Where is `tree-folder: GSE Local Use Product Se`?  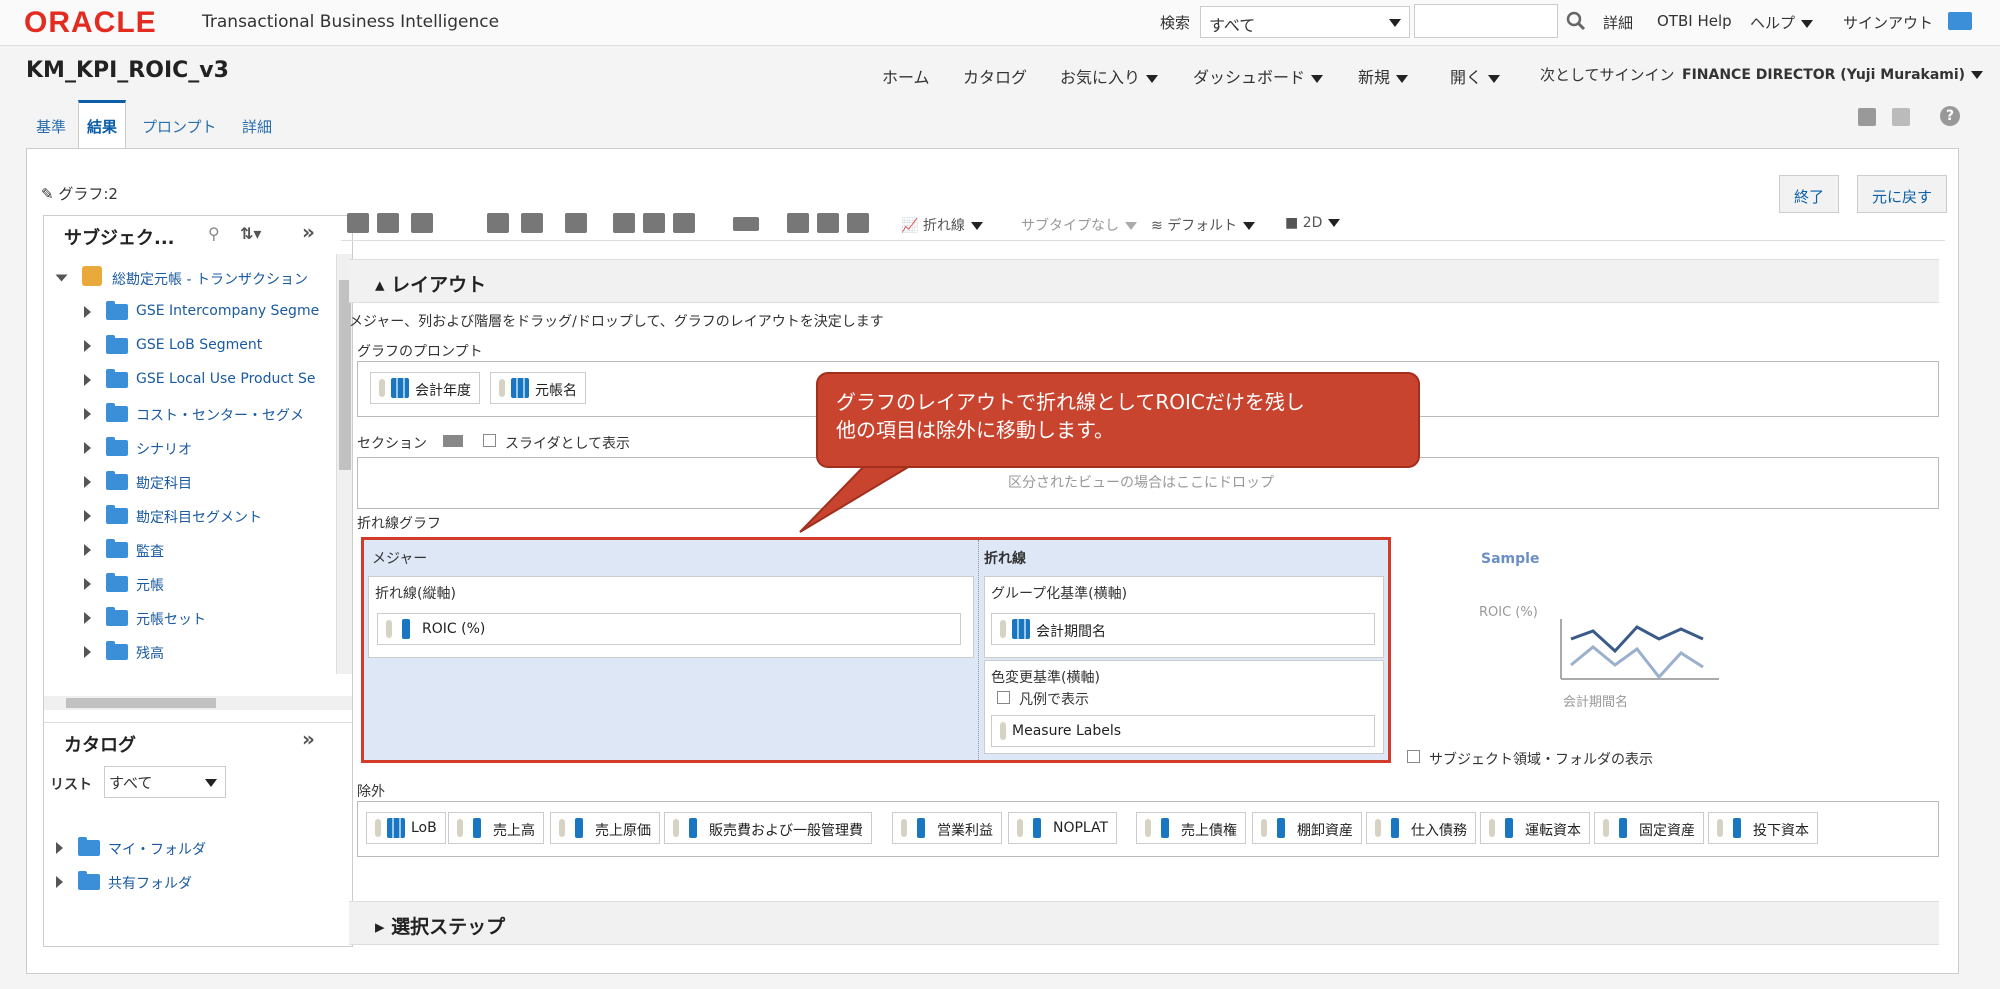 tree-folder: GSE Local Use Product Se is located at coordinates (235, 379).